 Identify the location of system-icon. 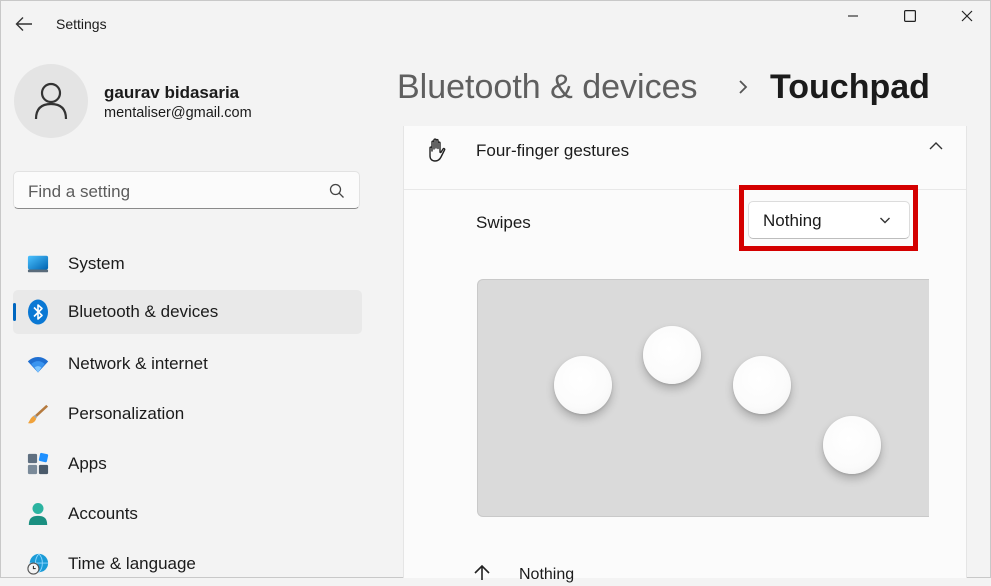
(38, 264).